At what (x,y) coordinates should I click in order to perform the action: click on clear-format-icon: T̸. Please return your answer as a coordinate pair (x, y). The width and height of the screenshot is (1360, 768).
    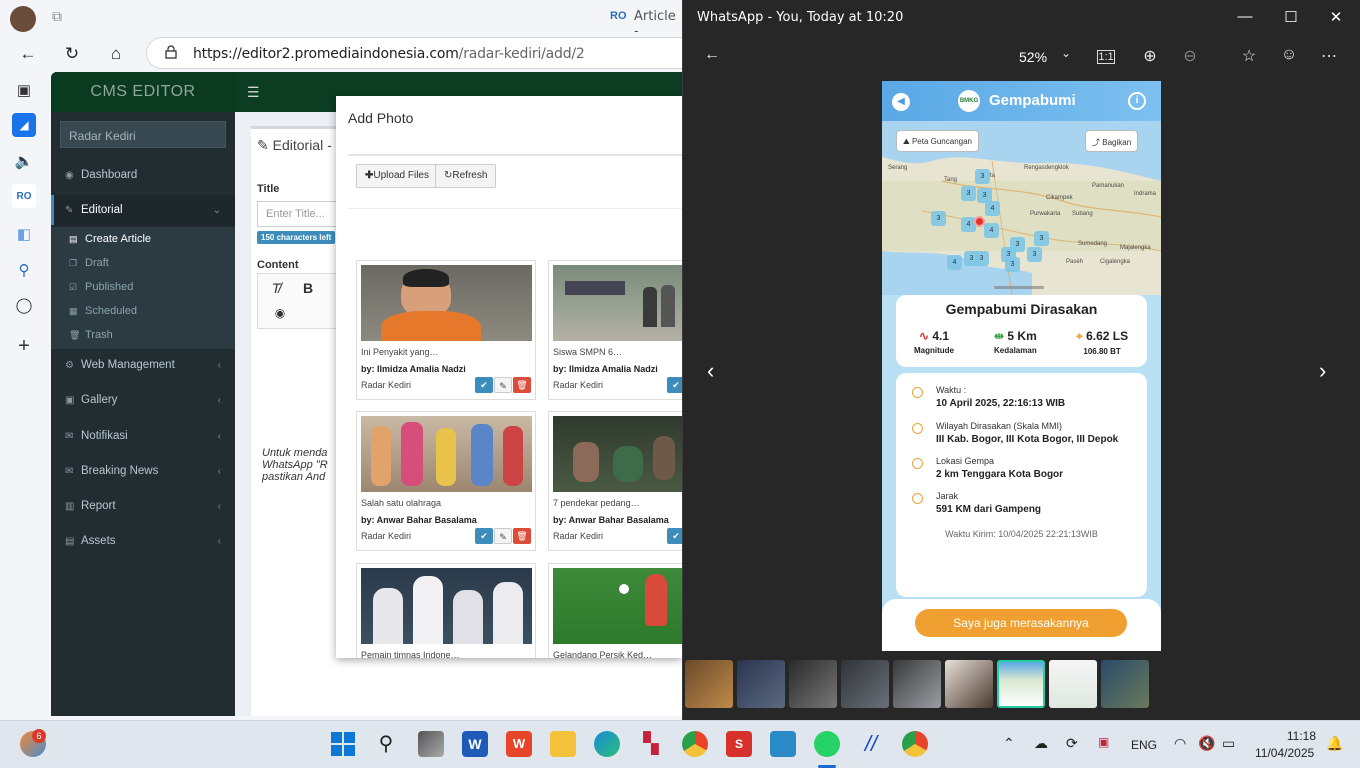
    Looking at the image, I should click on (276, 290).